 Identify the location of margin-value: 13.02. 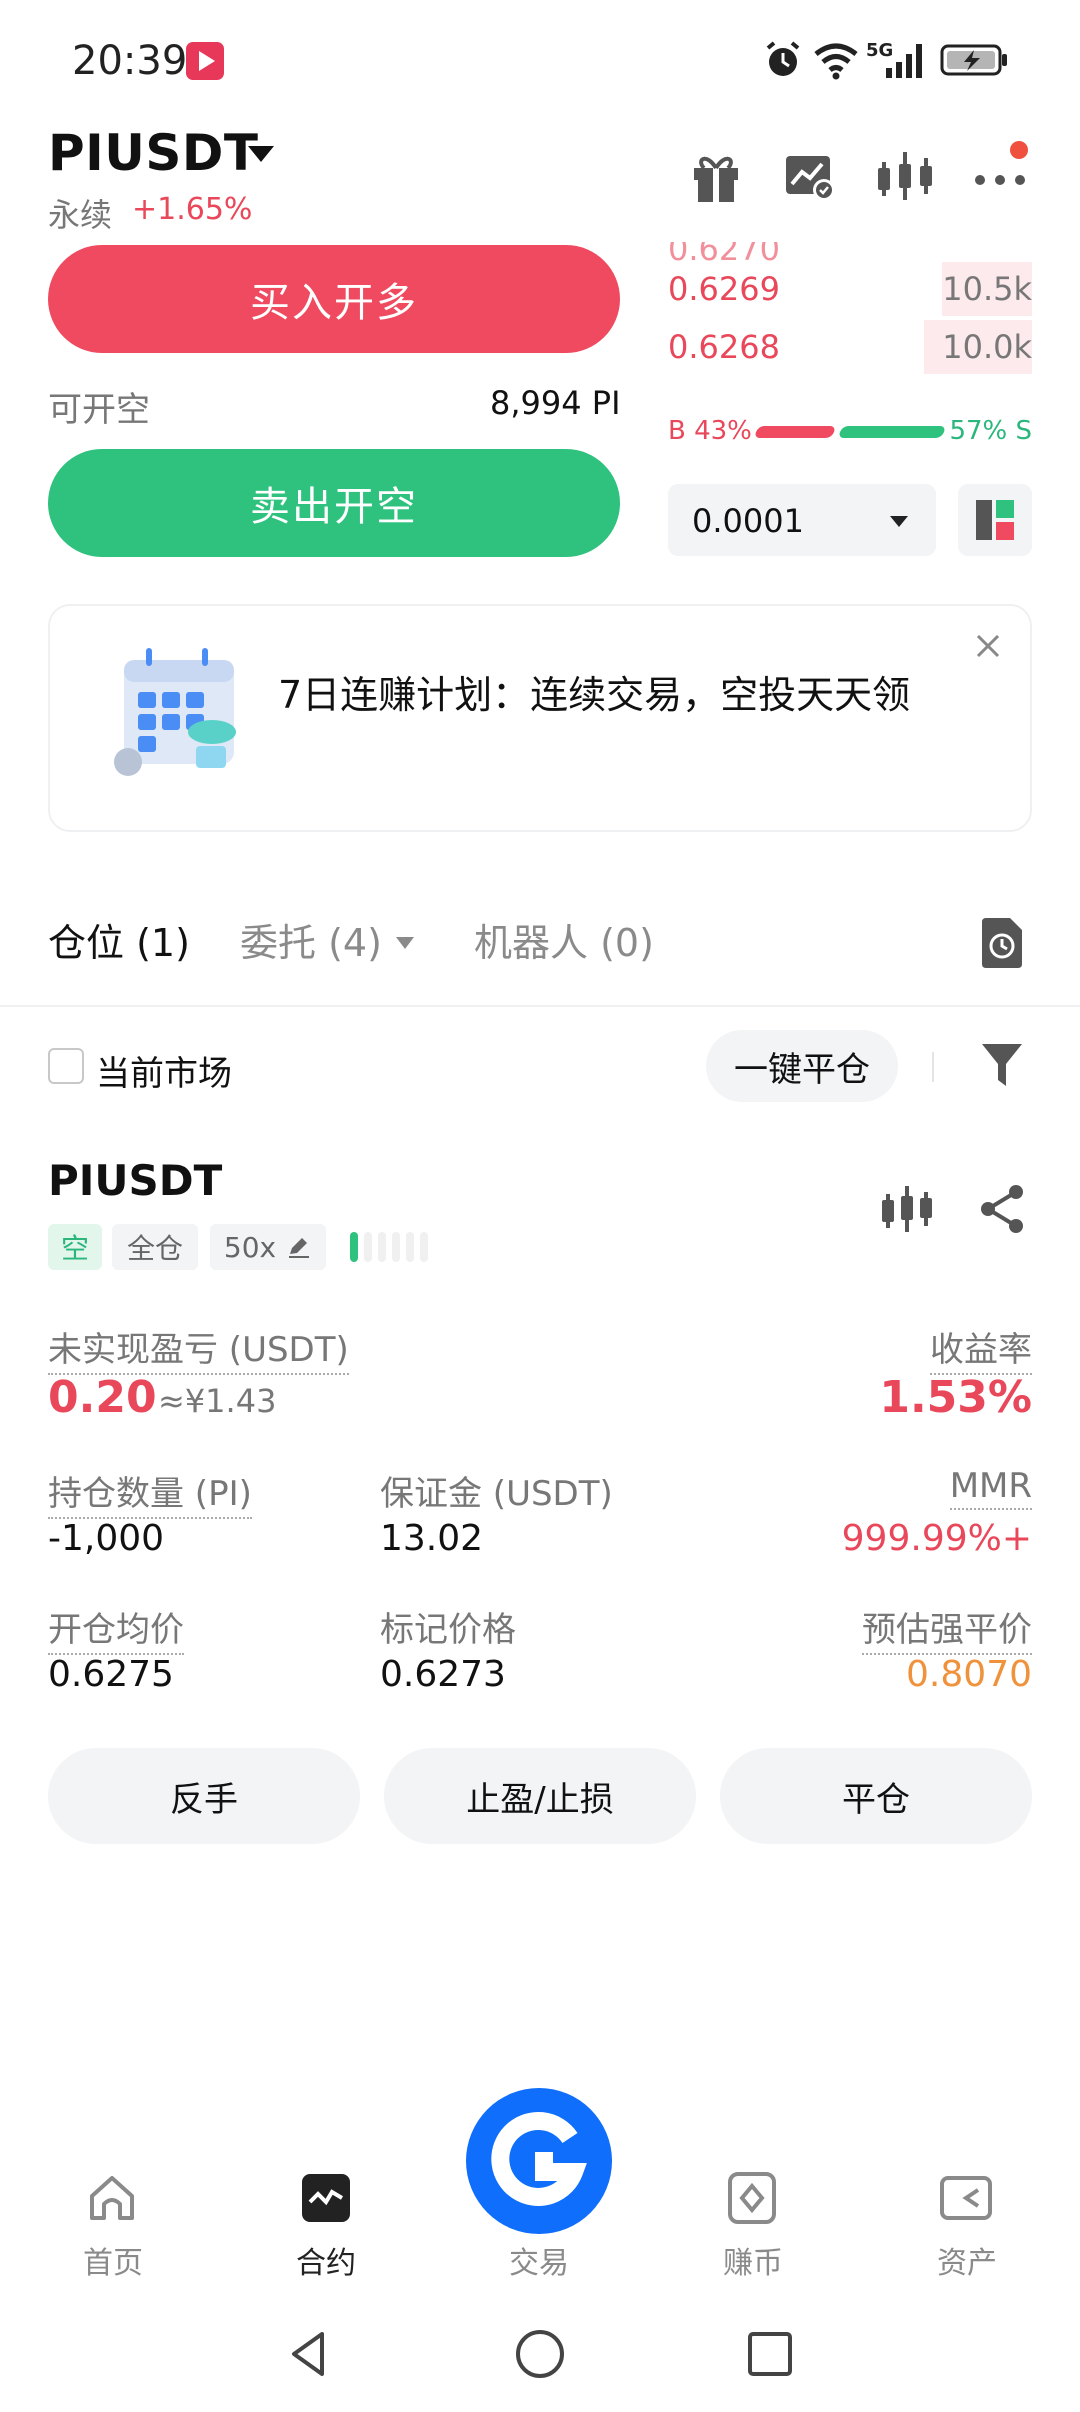
(432, 1538).